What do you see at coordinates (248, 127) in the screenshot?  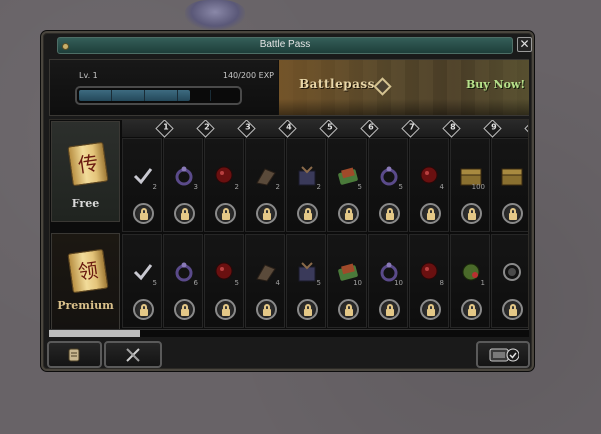 I see `level-number: 3` at bounding box center [248, 127].